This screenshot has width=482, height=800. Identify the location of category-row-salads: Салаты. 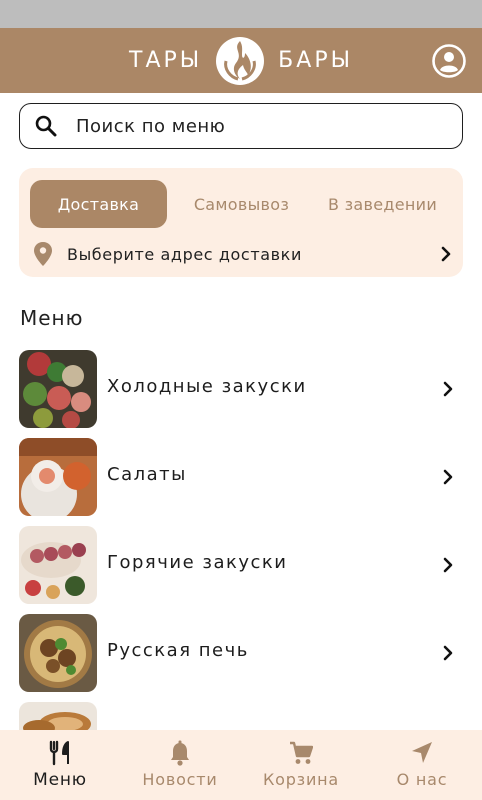
(241, 477).